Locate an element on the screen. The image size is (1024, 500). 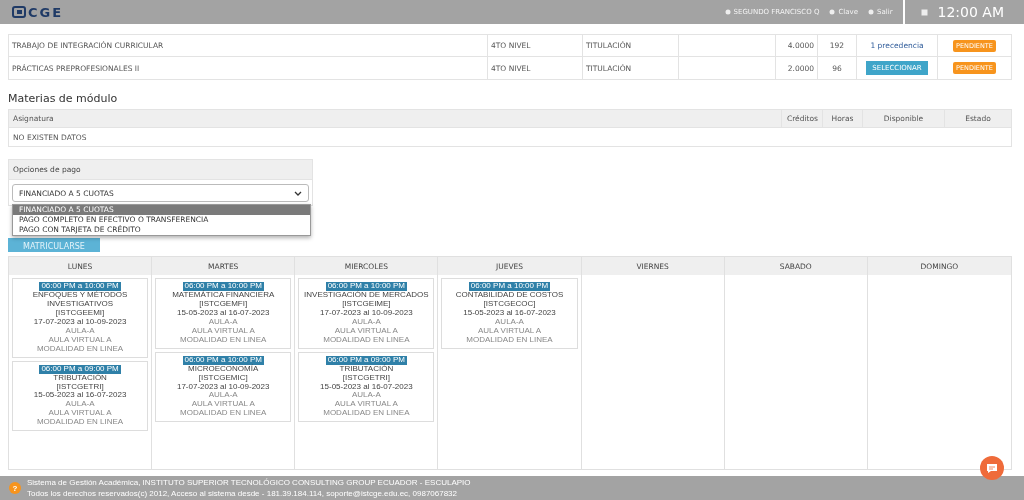
course-name: MATEMÁTICA FINANCIERA is located at coordinates (223, 295).